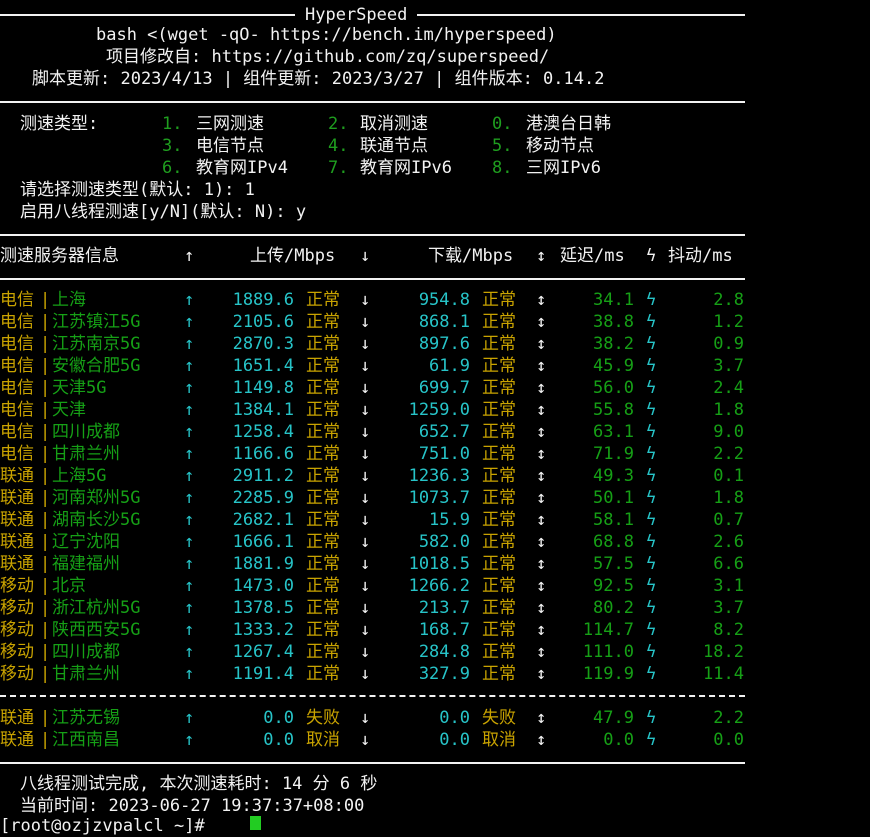  I want to click on download-cell: 699.7, so click(444, 388).